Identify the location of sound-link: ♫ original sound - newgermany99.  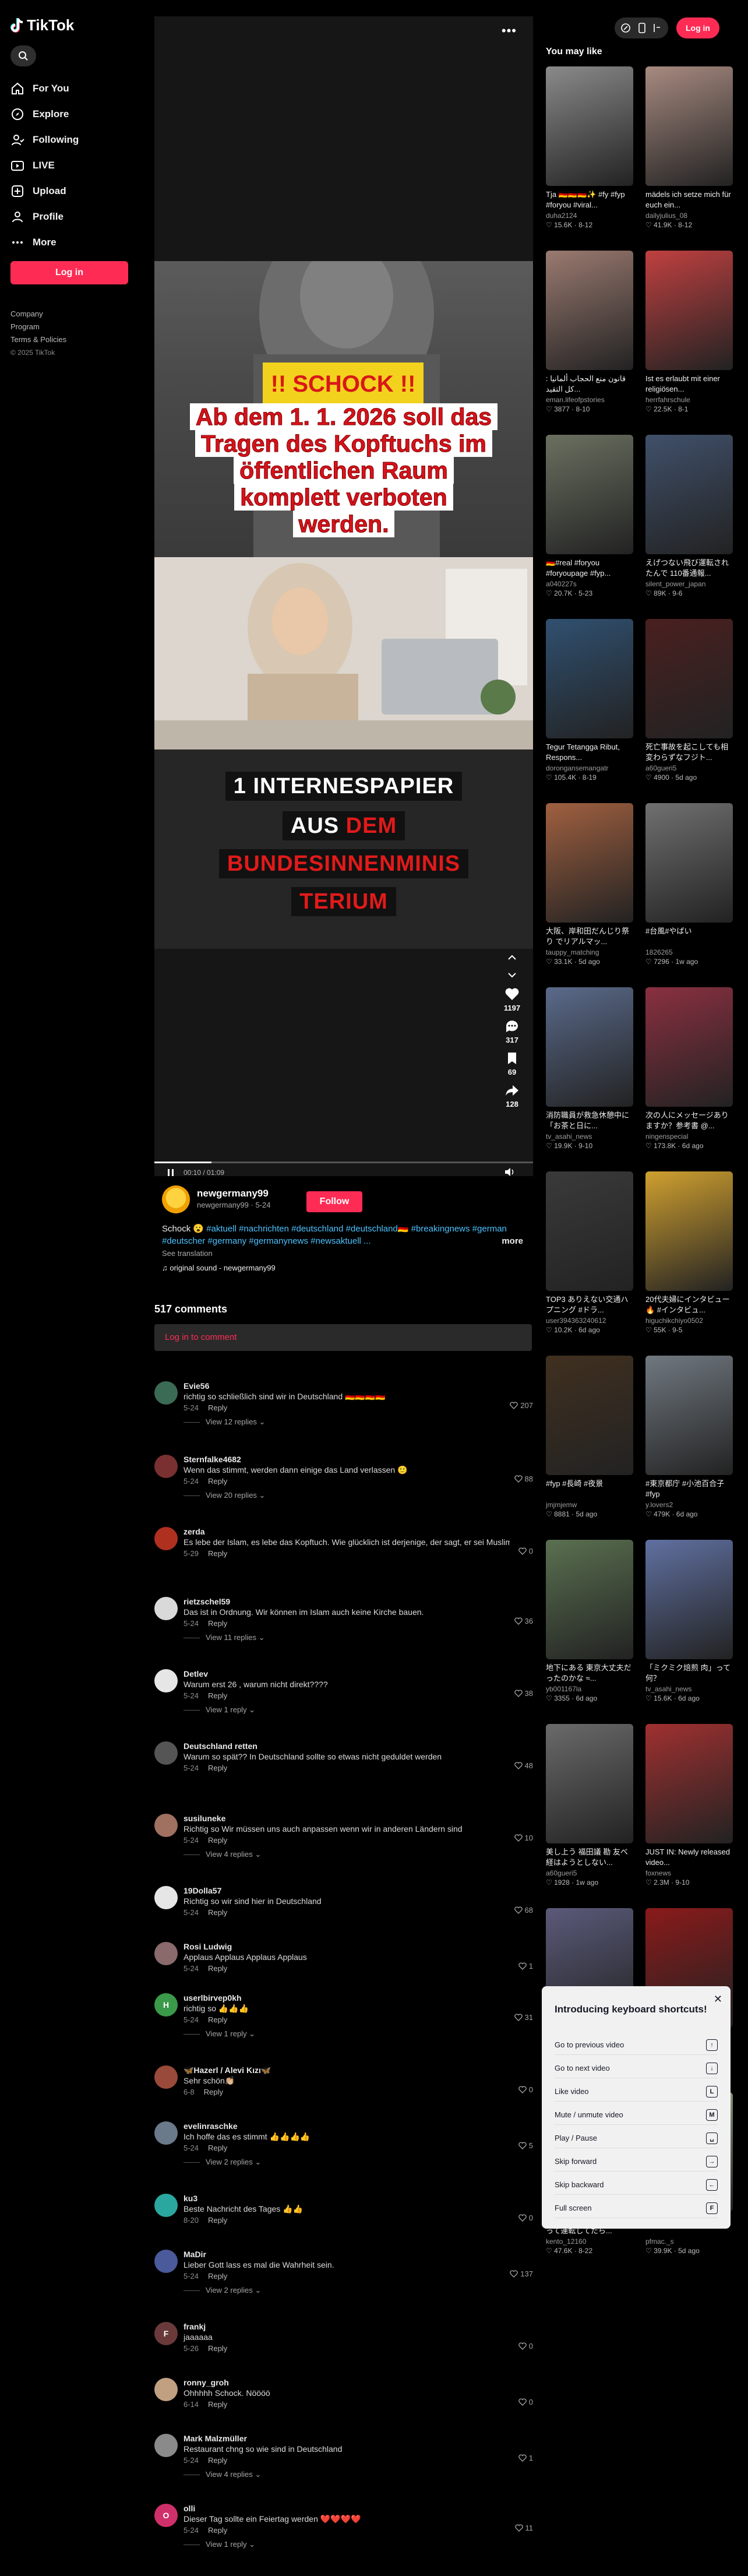
(342, 1268).